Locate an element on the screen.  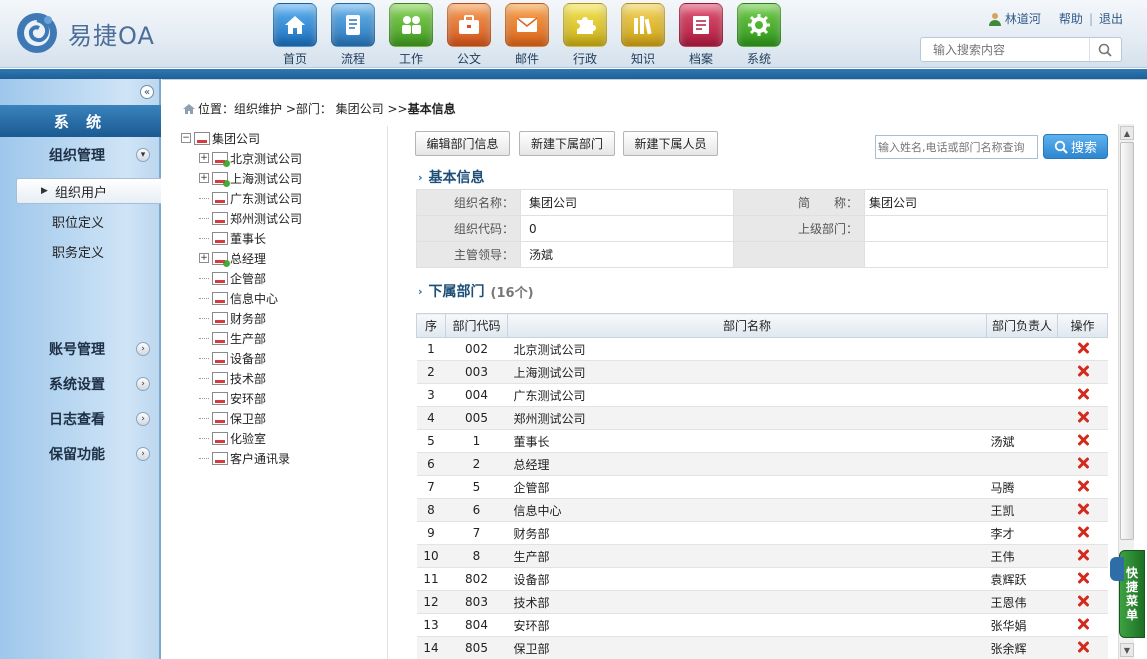
sidebar-item-duties: 职务定义 is located at coordinates (88, 251).